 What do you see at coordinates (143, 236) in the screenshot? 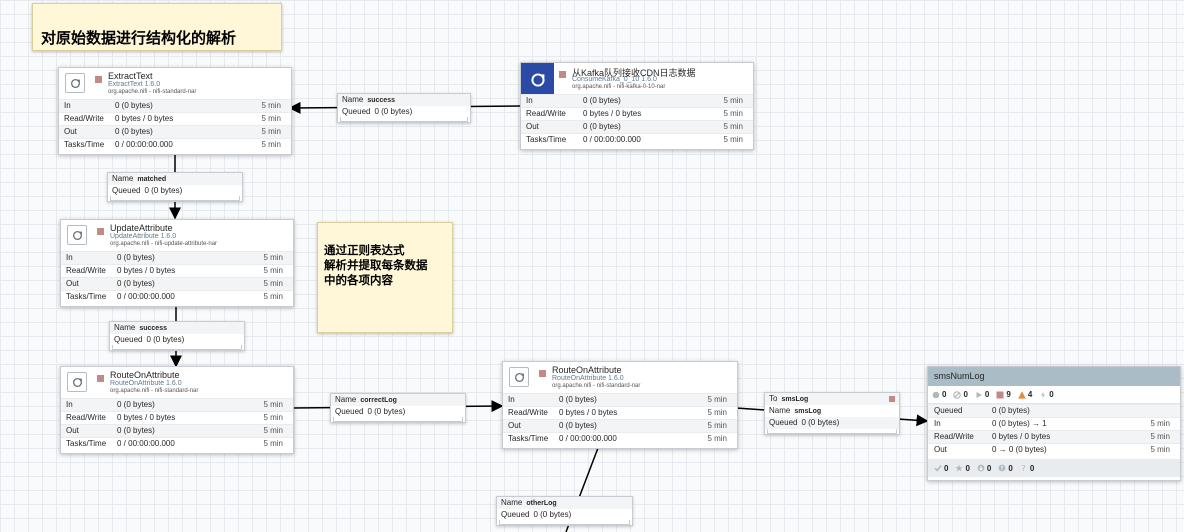
I see `processor-type: UpdateAttribute 1.6.0` at bounding box center [143, 236].